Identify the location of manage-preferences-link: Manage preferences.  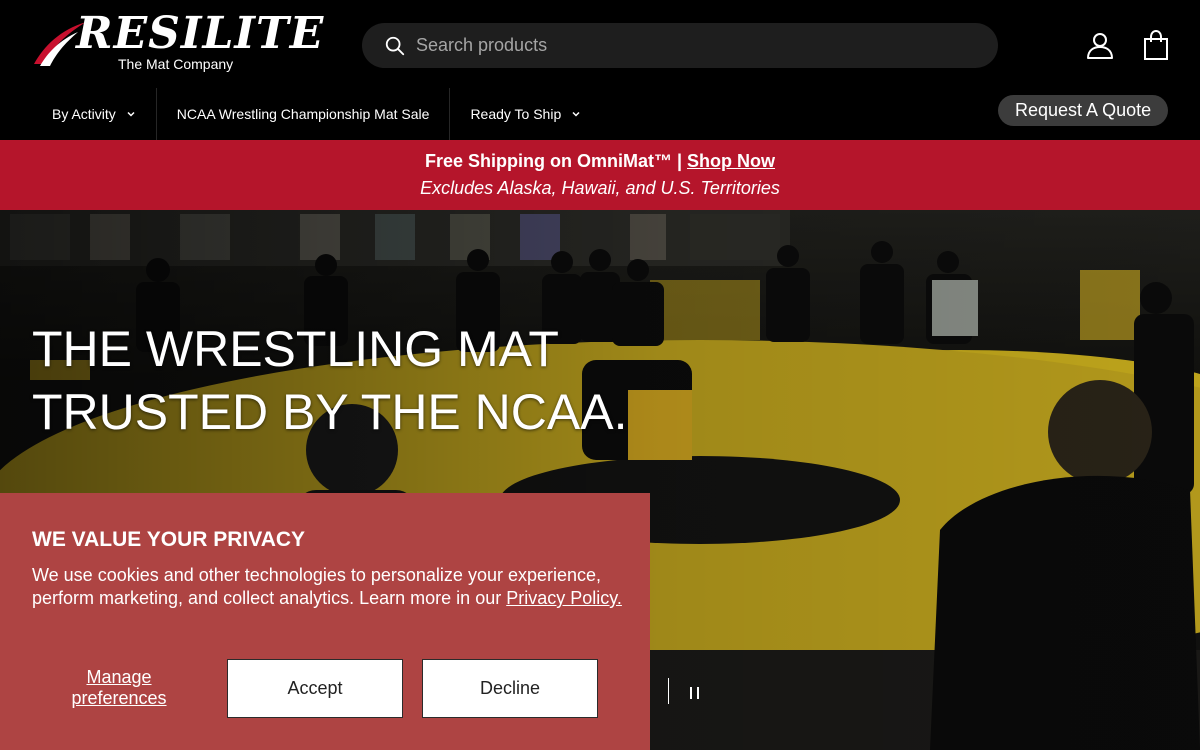
(119, 688).